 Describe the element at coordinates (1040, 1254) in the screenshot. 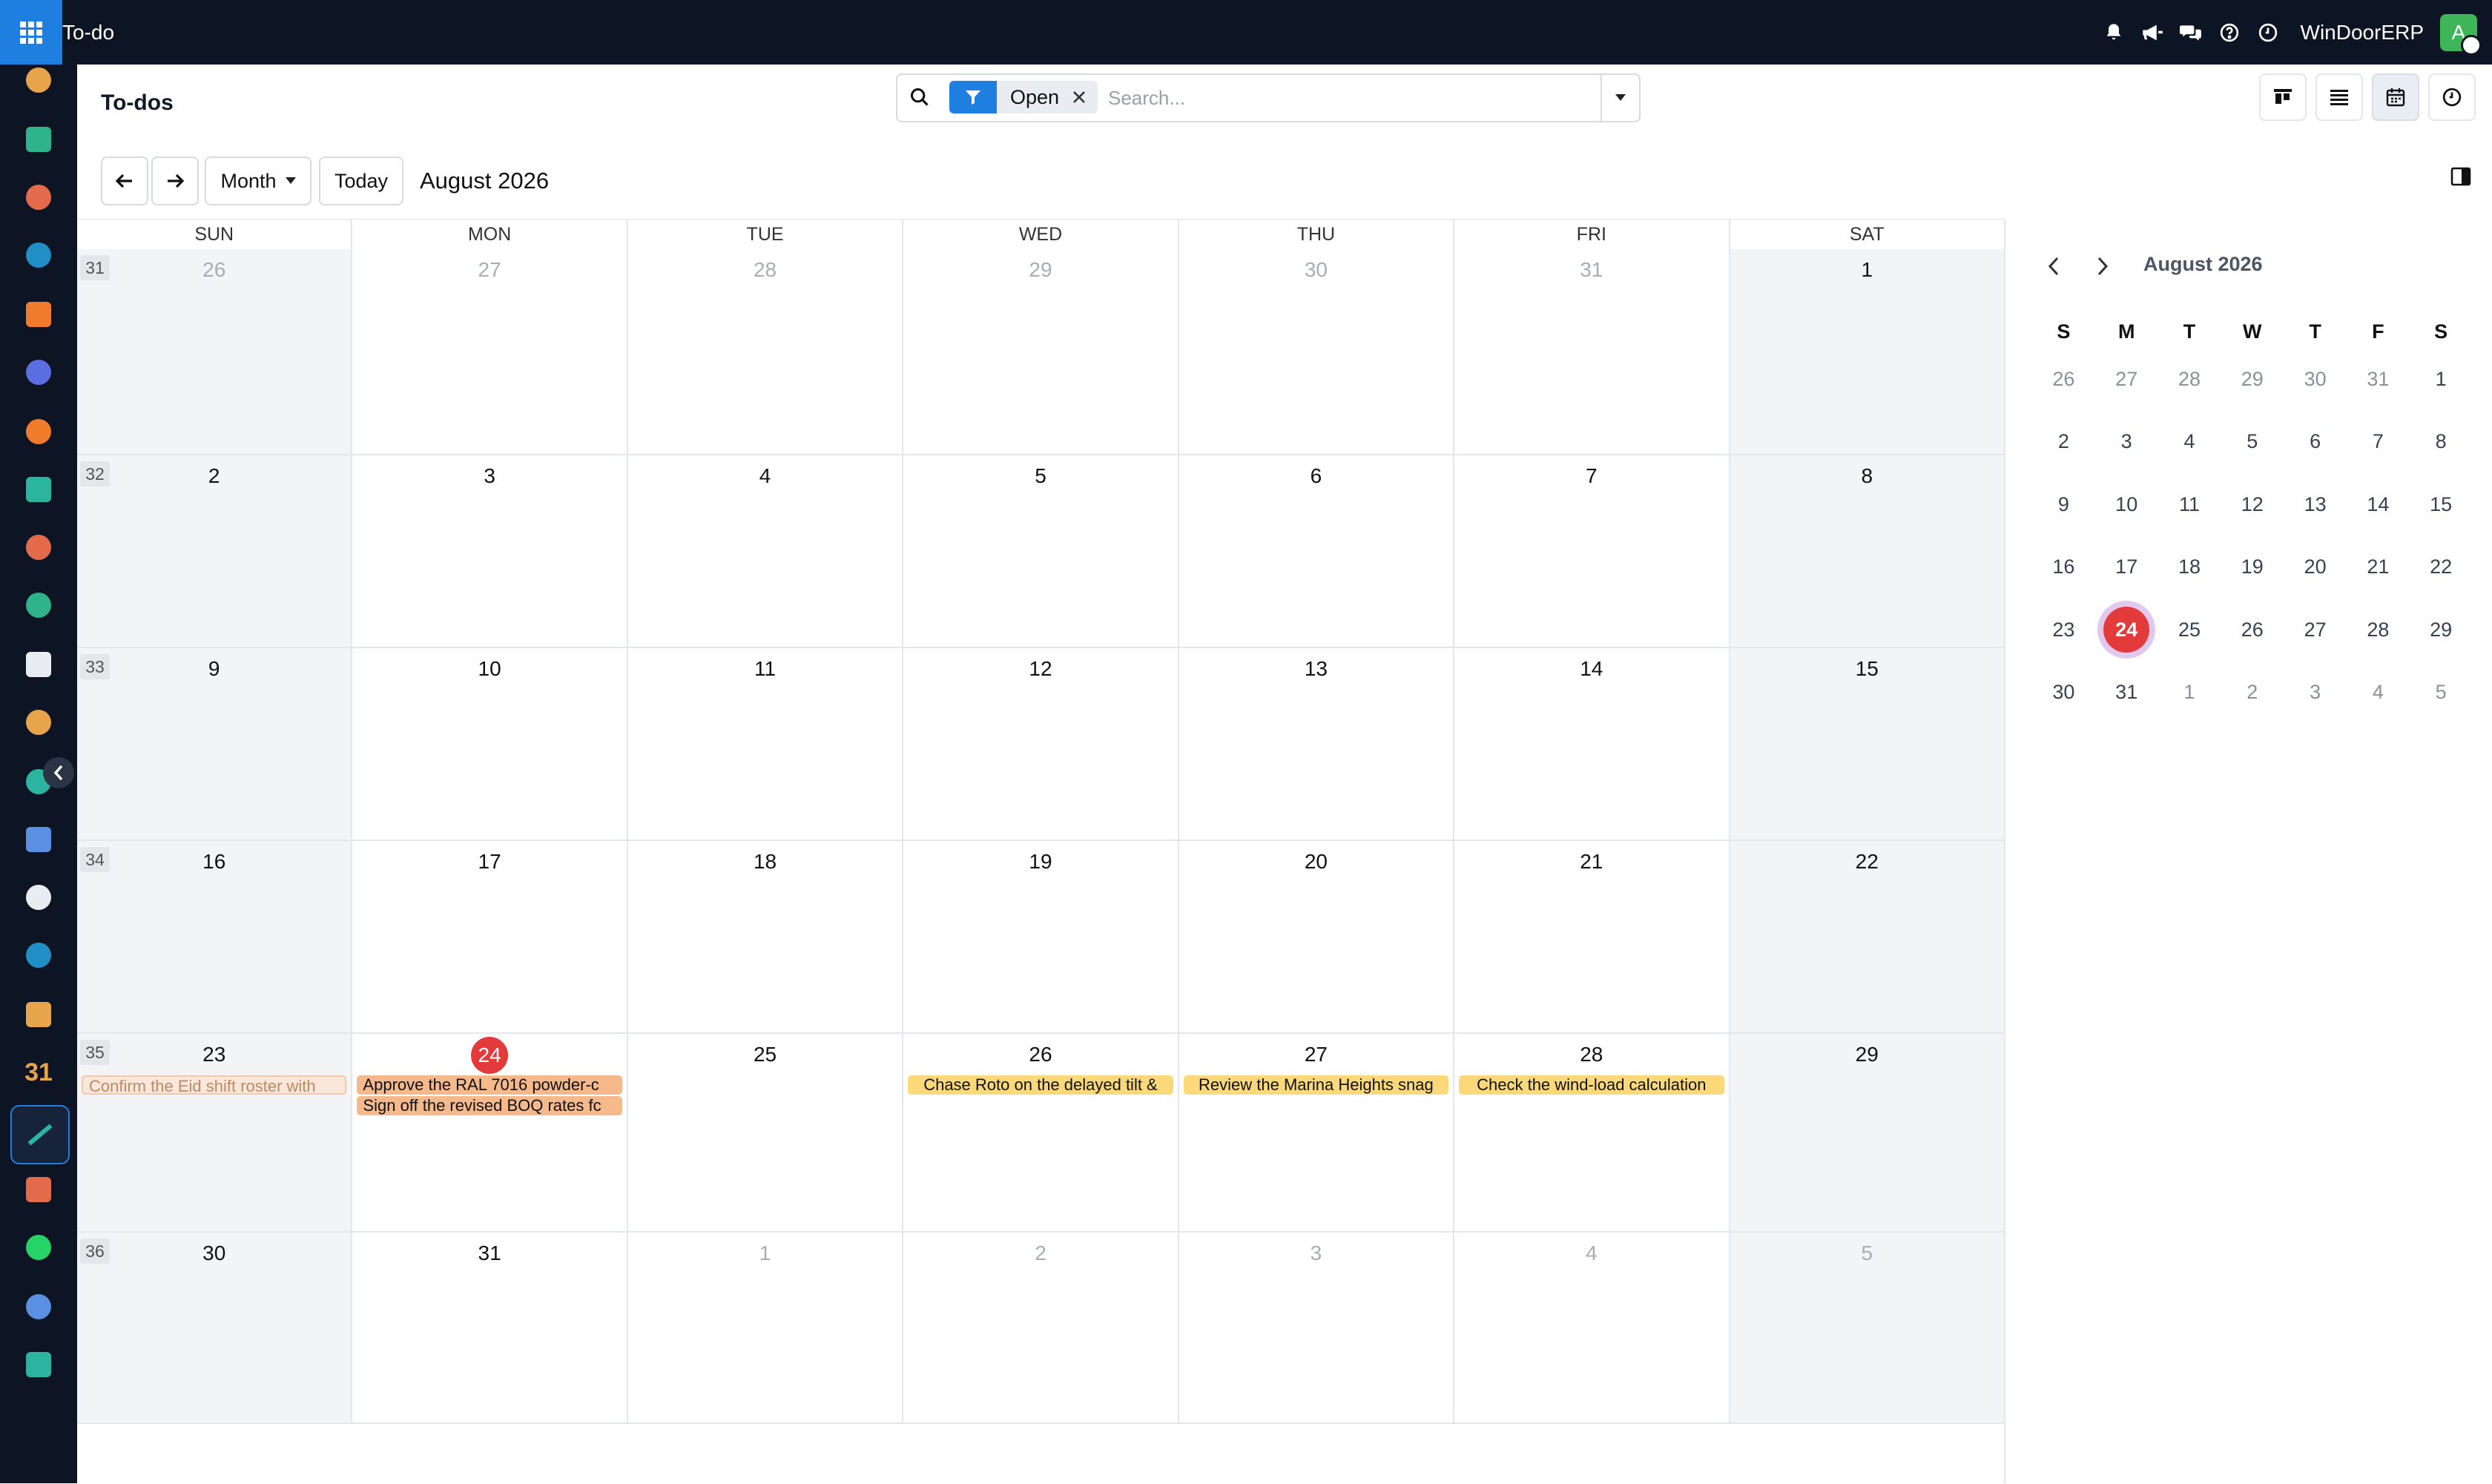

I see `day-number: 2` at that location.